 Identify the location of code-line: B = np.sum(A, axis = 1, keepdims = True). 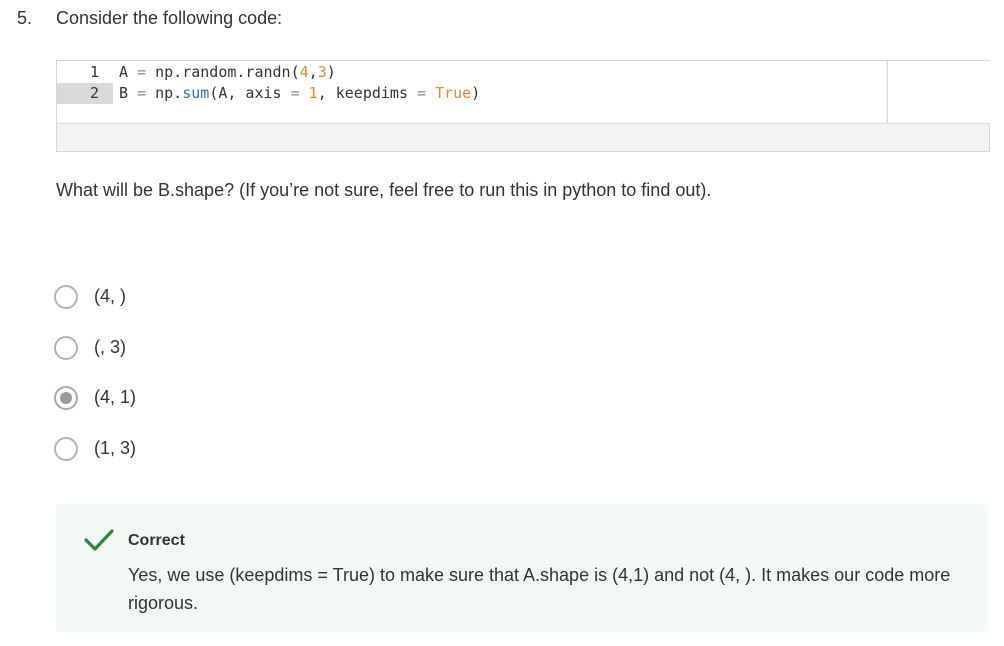
(299, 93).